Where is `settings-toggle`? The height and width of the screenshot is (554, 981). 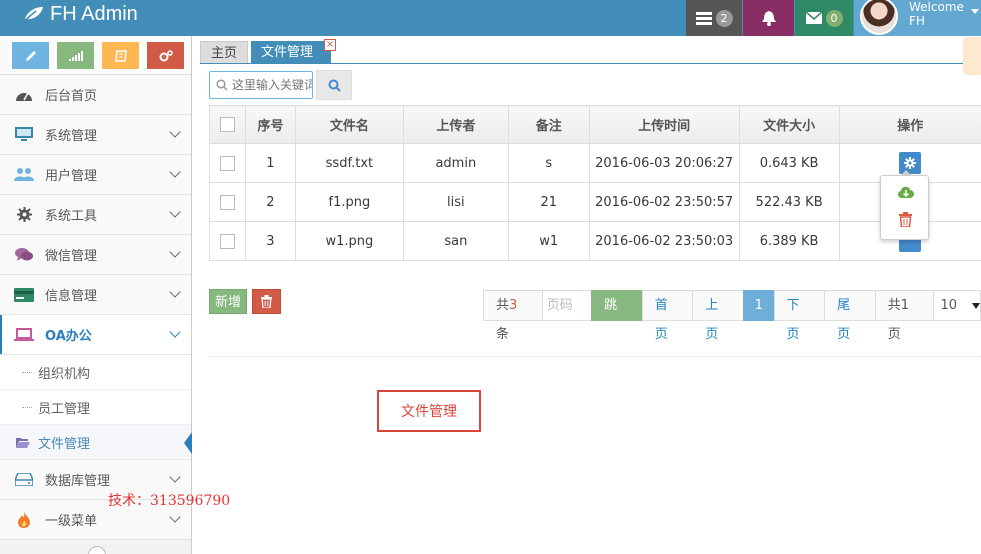 settings-toggle is located at coordinates (972, 56).